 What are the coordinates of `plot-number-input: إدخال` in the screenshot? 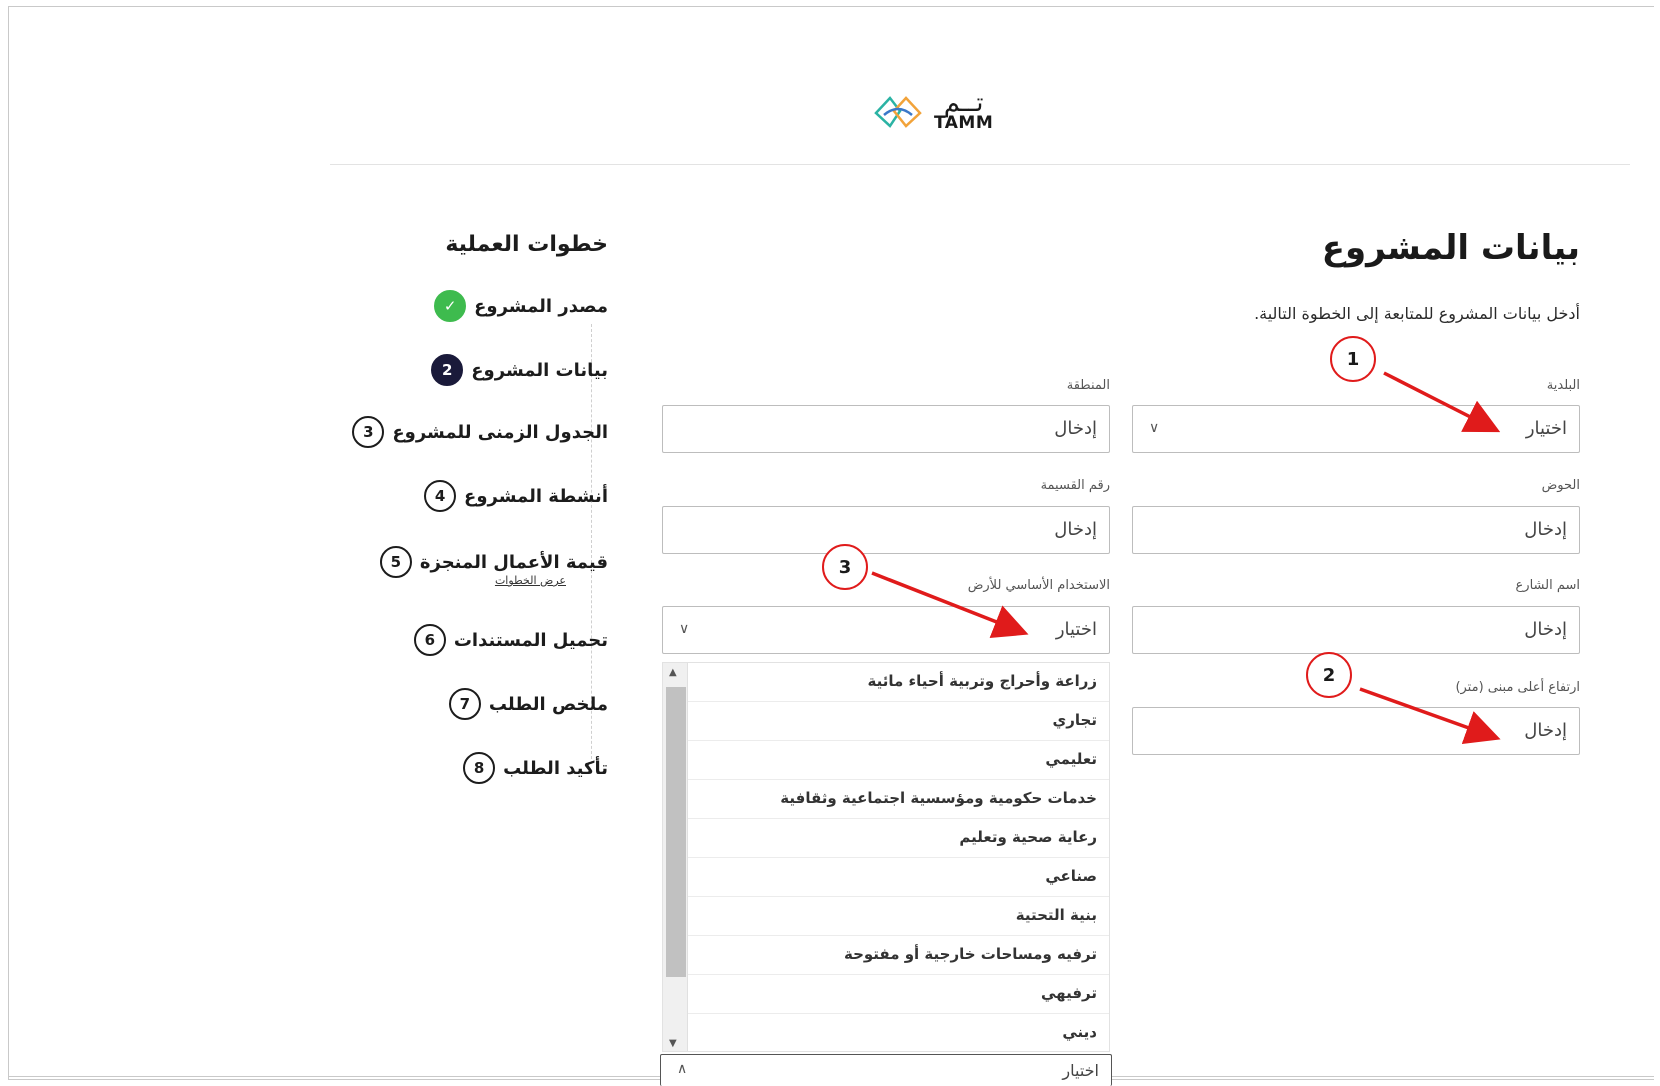 It's located at (886, 530).